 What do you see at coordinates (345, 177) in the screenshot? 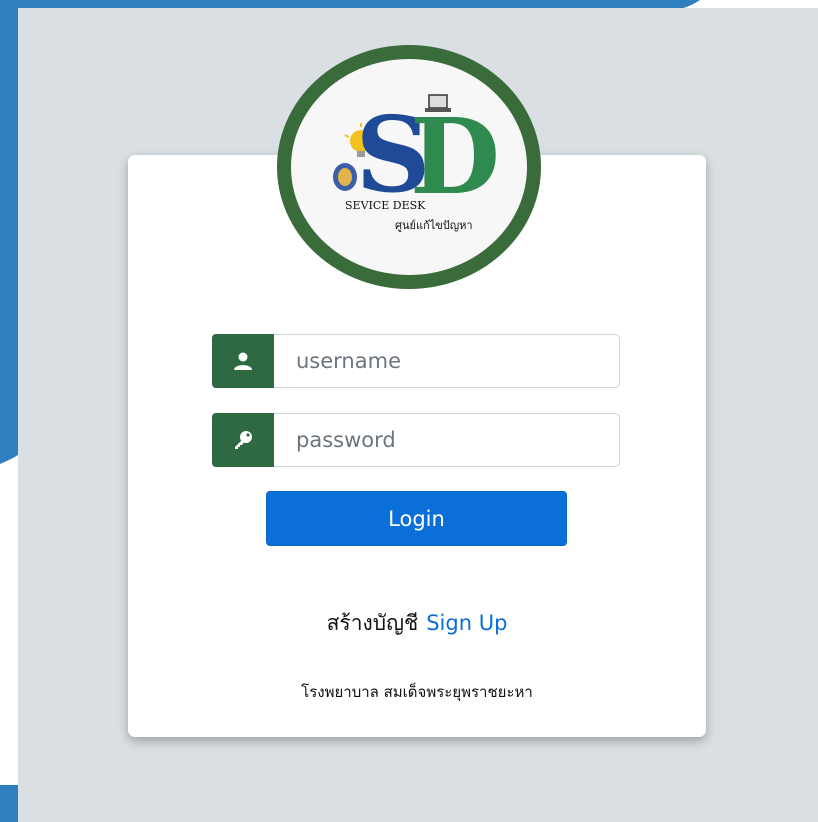
I see `hospital-emblem-icon` at bounding box center [345, 177].